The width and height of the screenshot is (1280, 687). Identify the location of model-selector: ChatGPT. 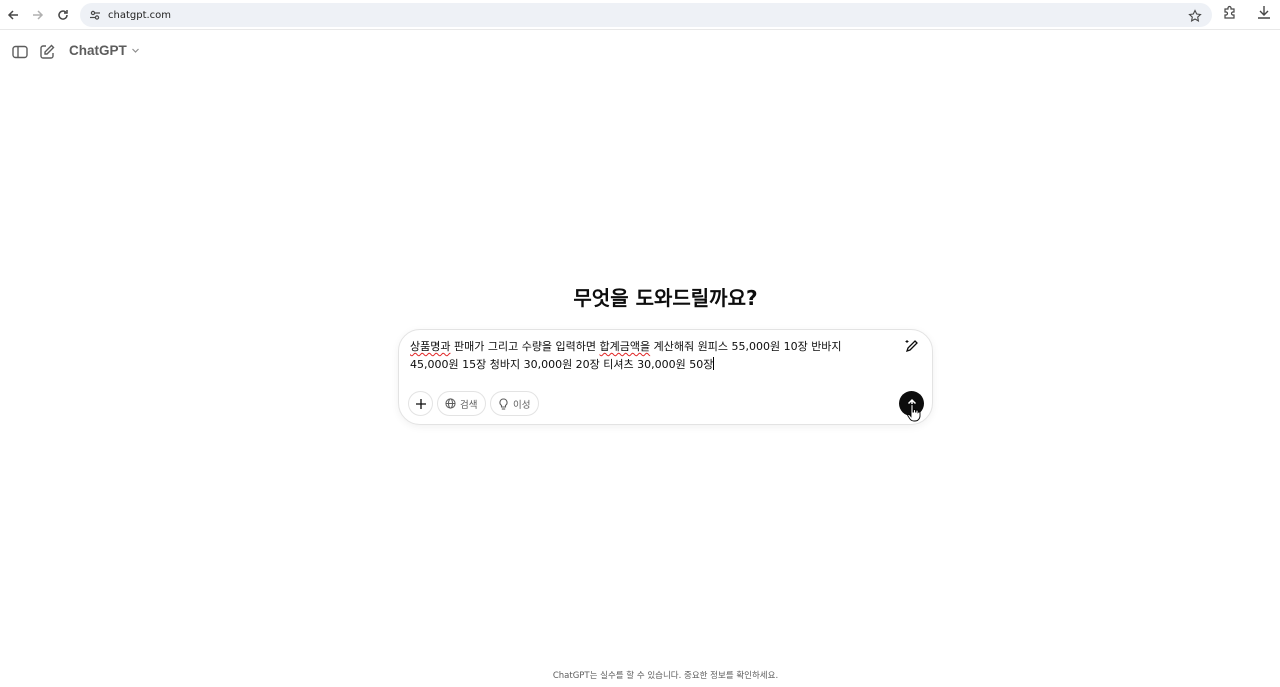
(104, 50).